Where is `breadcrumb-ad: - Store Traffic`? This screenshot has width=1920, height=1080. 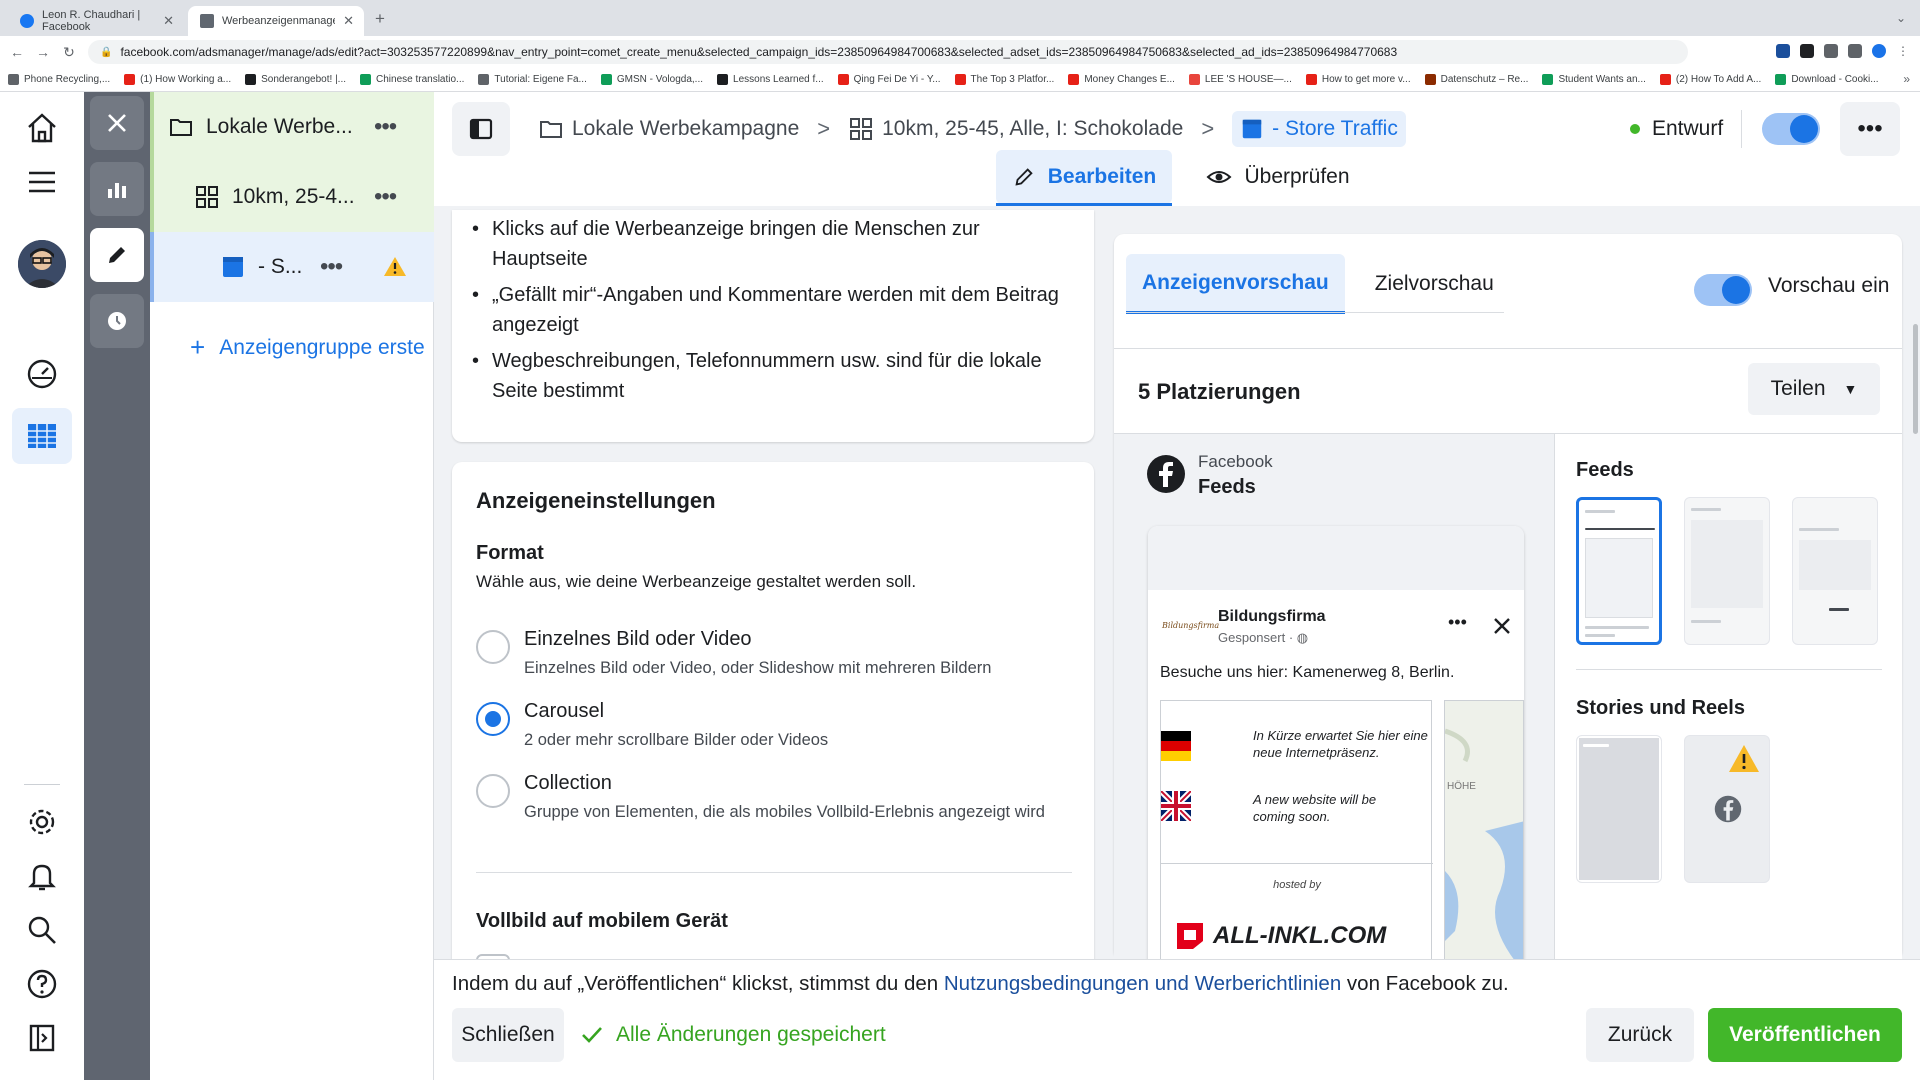 breadcrumb-ad: - Store Traffic is located at coordinates (1319, 129).